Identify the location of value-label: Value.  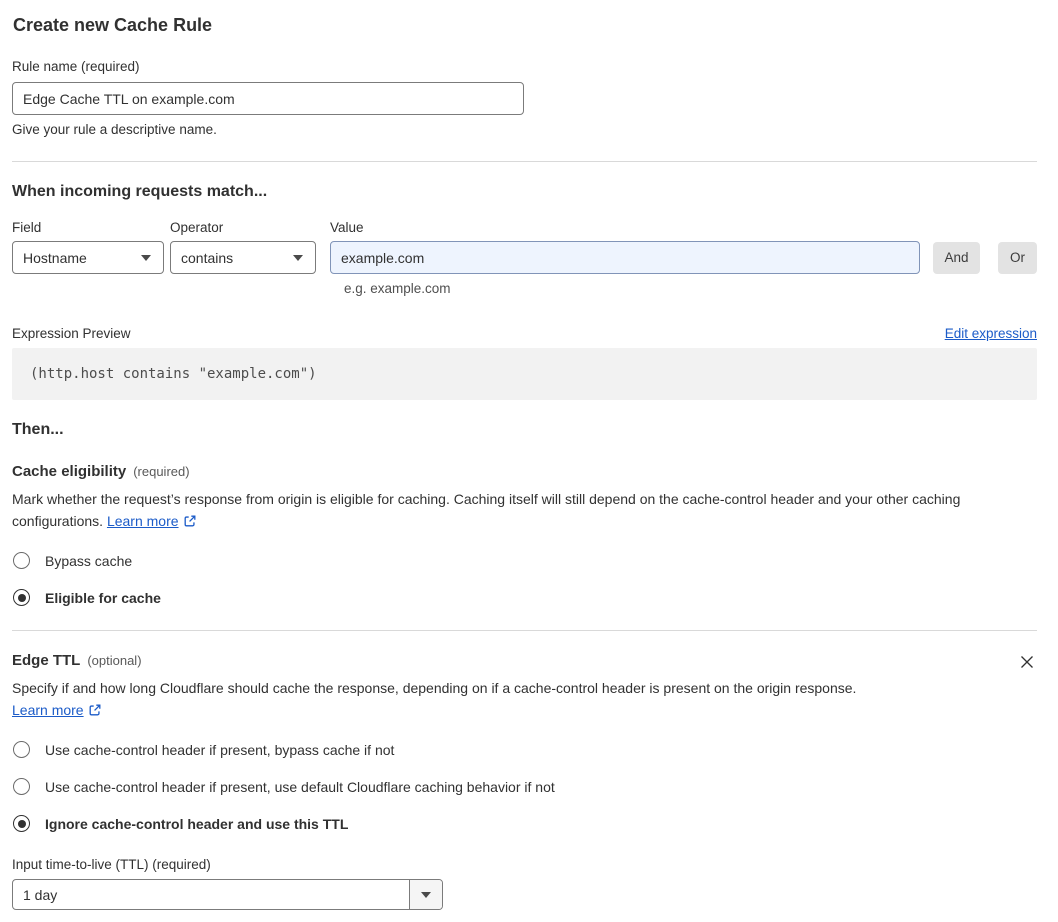
(347, 227).